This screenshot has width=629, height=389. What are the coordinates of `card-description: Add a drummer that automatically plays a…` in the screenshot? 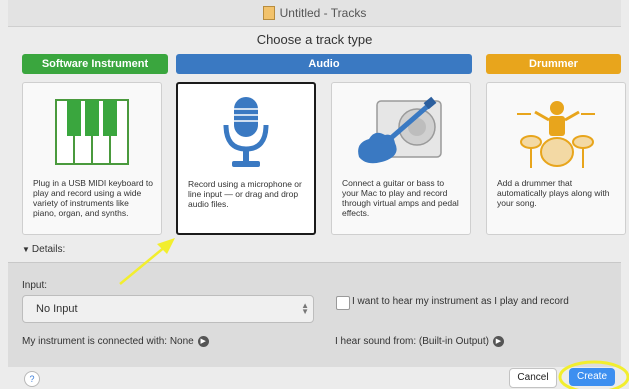 It's located at (553, 193).